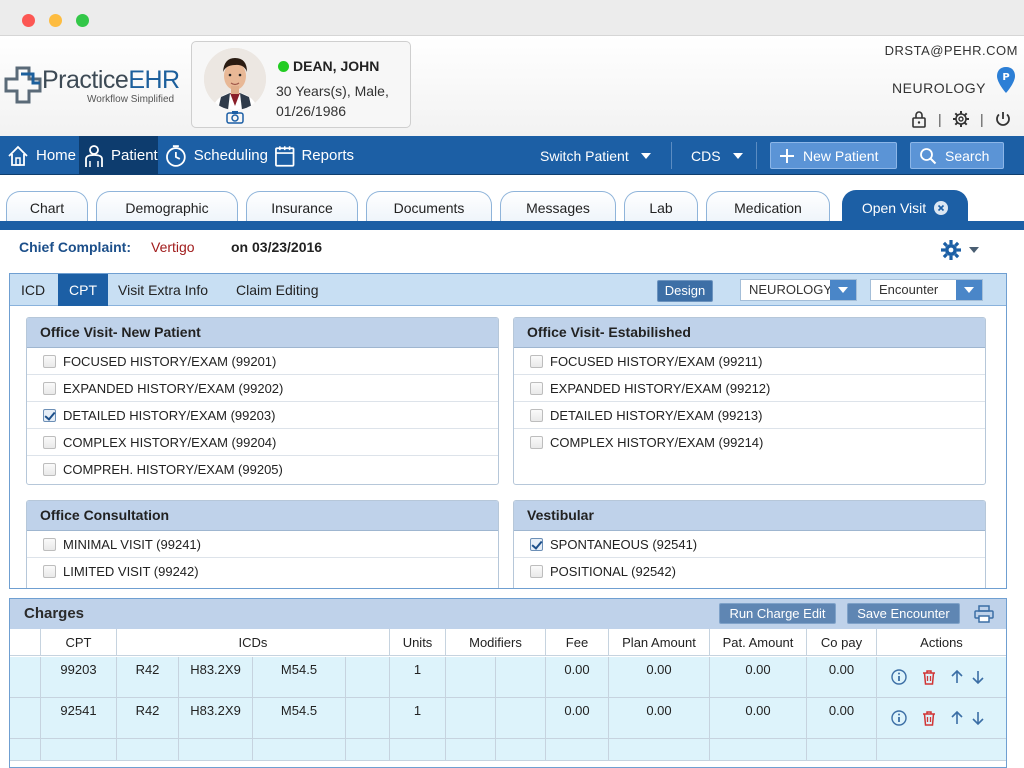 The height and width of the screenshot is (768, 1024). I want to click on specialty-select: NEUROLOGY, so click(798, 290).